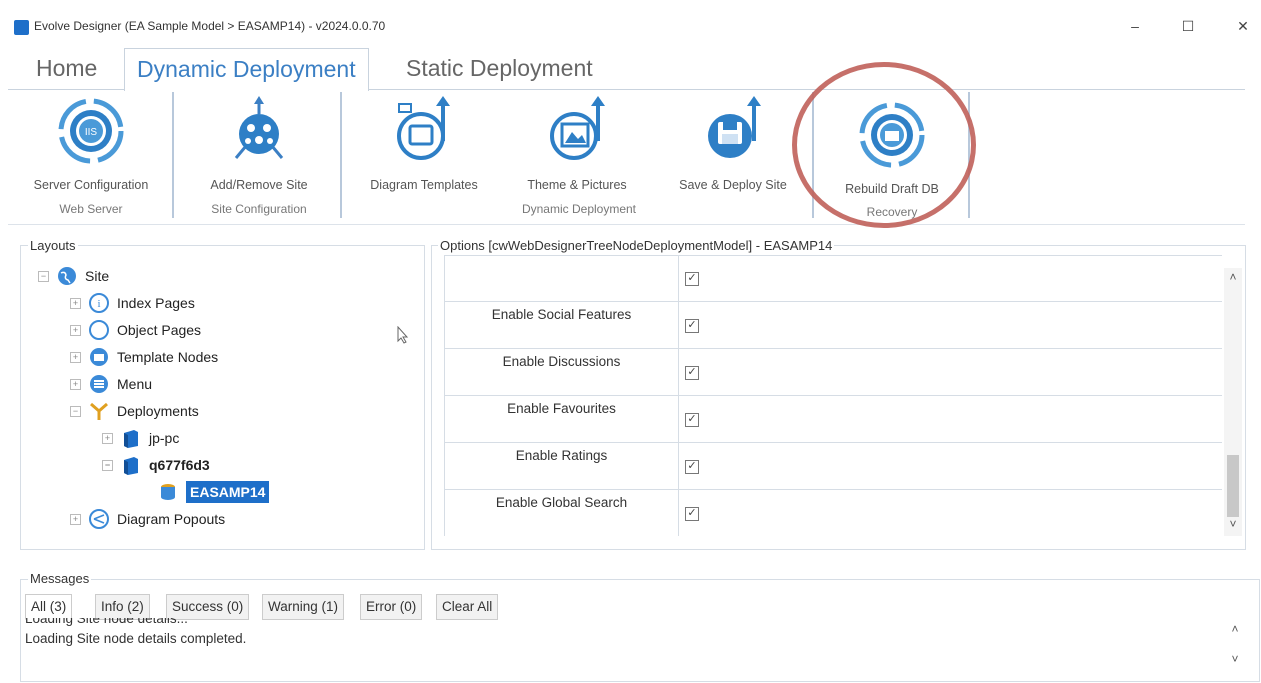 The image size is (1261, 683). What do you see at coordinates (171, 519) in the screenshot?
I see `tree-label: Diagram Popouts` at bounding box center [171, 519].